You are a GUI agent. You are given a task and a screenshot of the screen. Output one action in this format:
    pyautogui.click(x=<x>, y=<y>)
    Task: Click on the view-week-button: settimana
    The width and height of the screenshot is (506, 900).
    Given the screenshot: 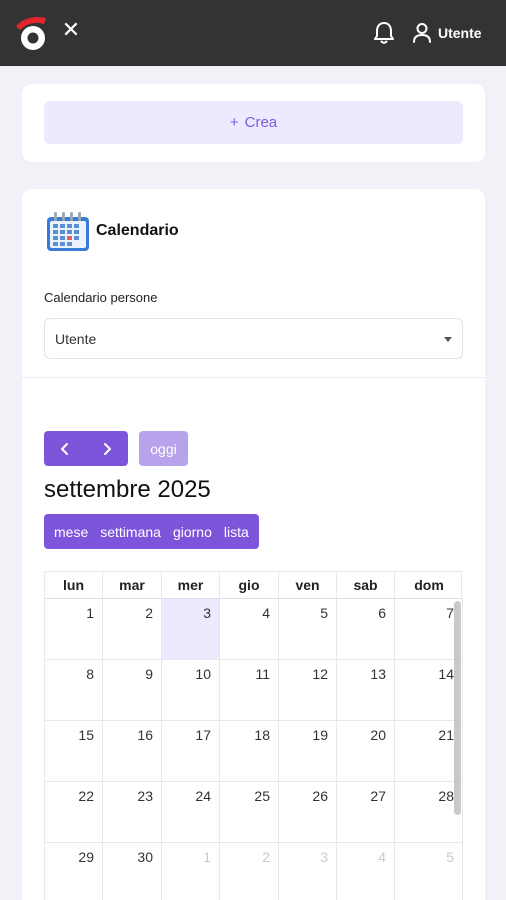 What is the action you would take?
    pyautogui.click(x=130, y=531)
    